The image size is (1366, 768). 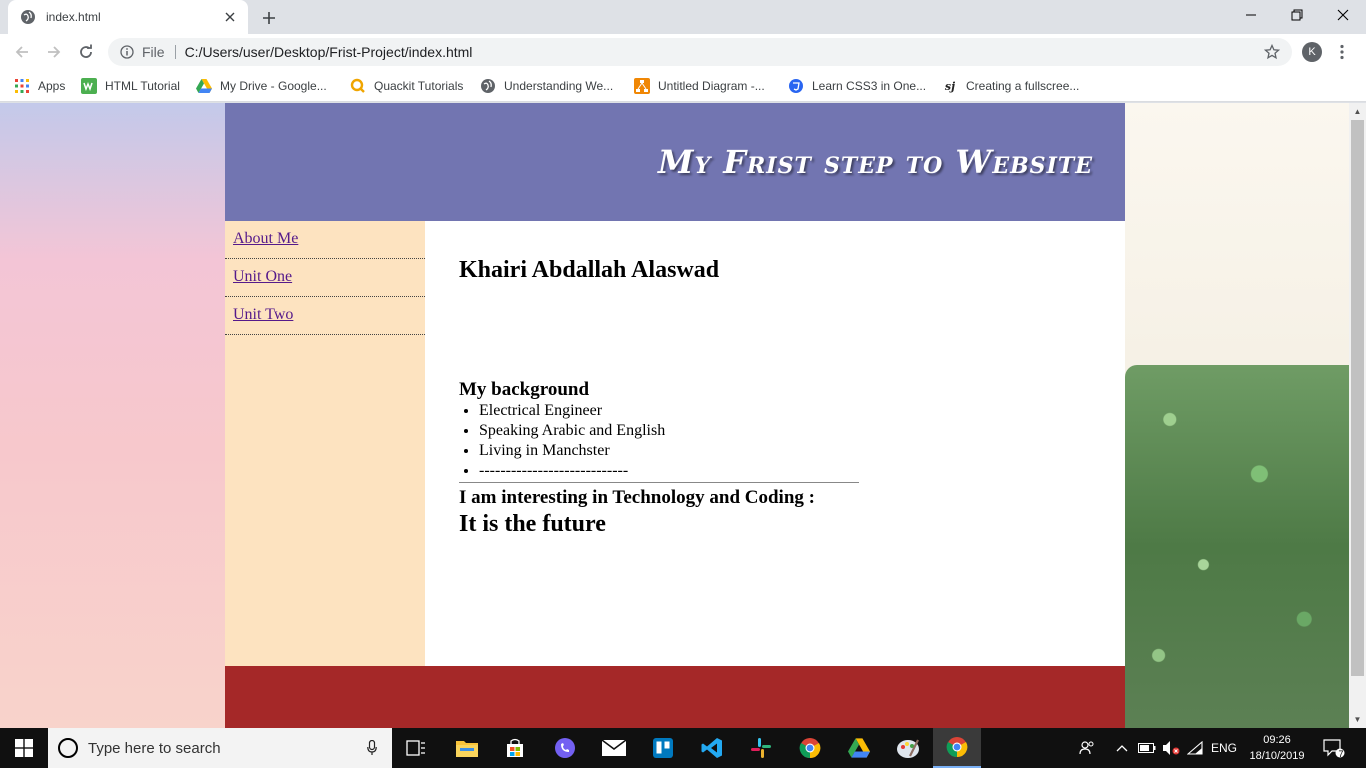 What do you see at coordinates (1237, 546) in the screenshot?
I see `hedge-background-image` at bounding box center [1237, 546].